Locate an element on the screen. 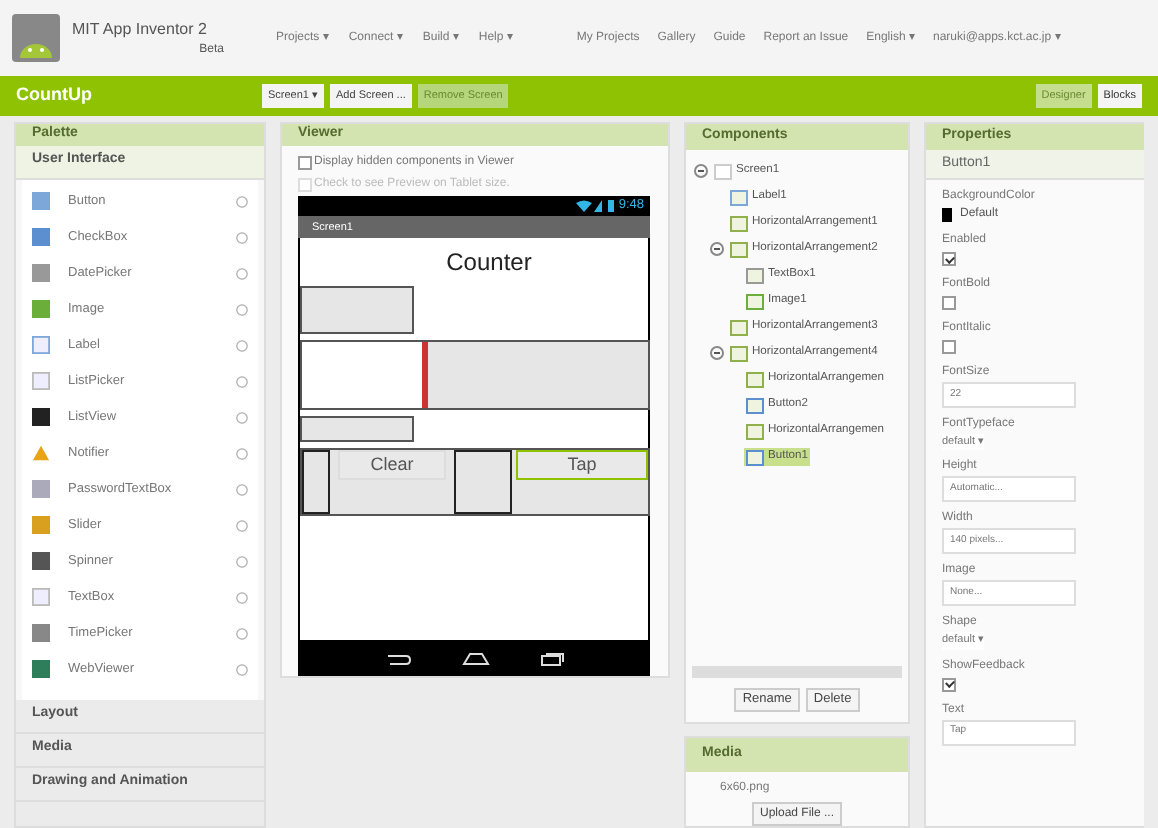 The image size is (1158, 828). app-title: MIT App Inventor 2 is located at coordinates (140, 29).